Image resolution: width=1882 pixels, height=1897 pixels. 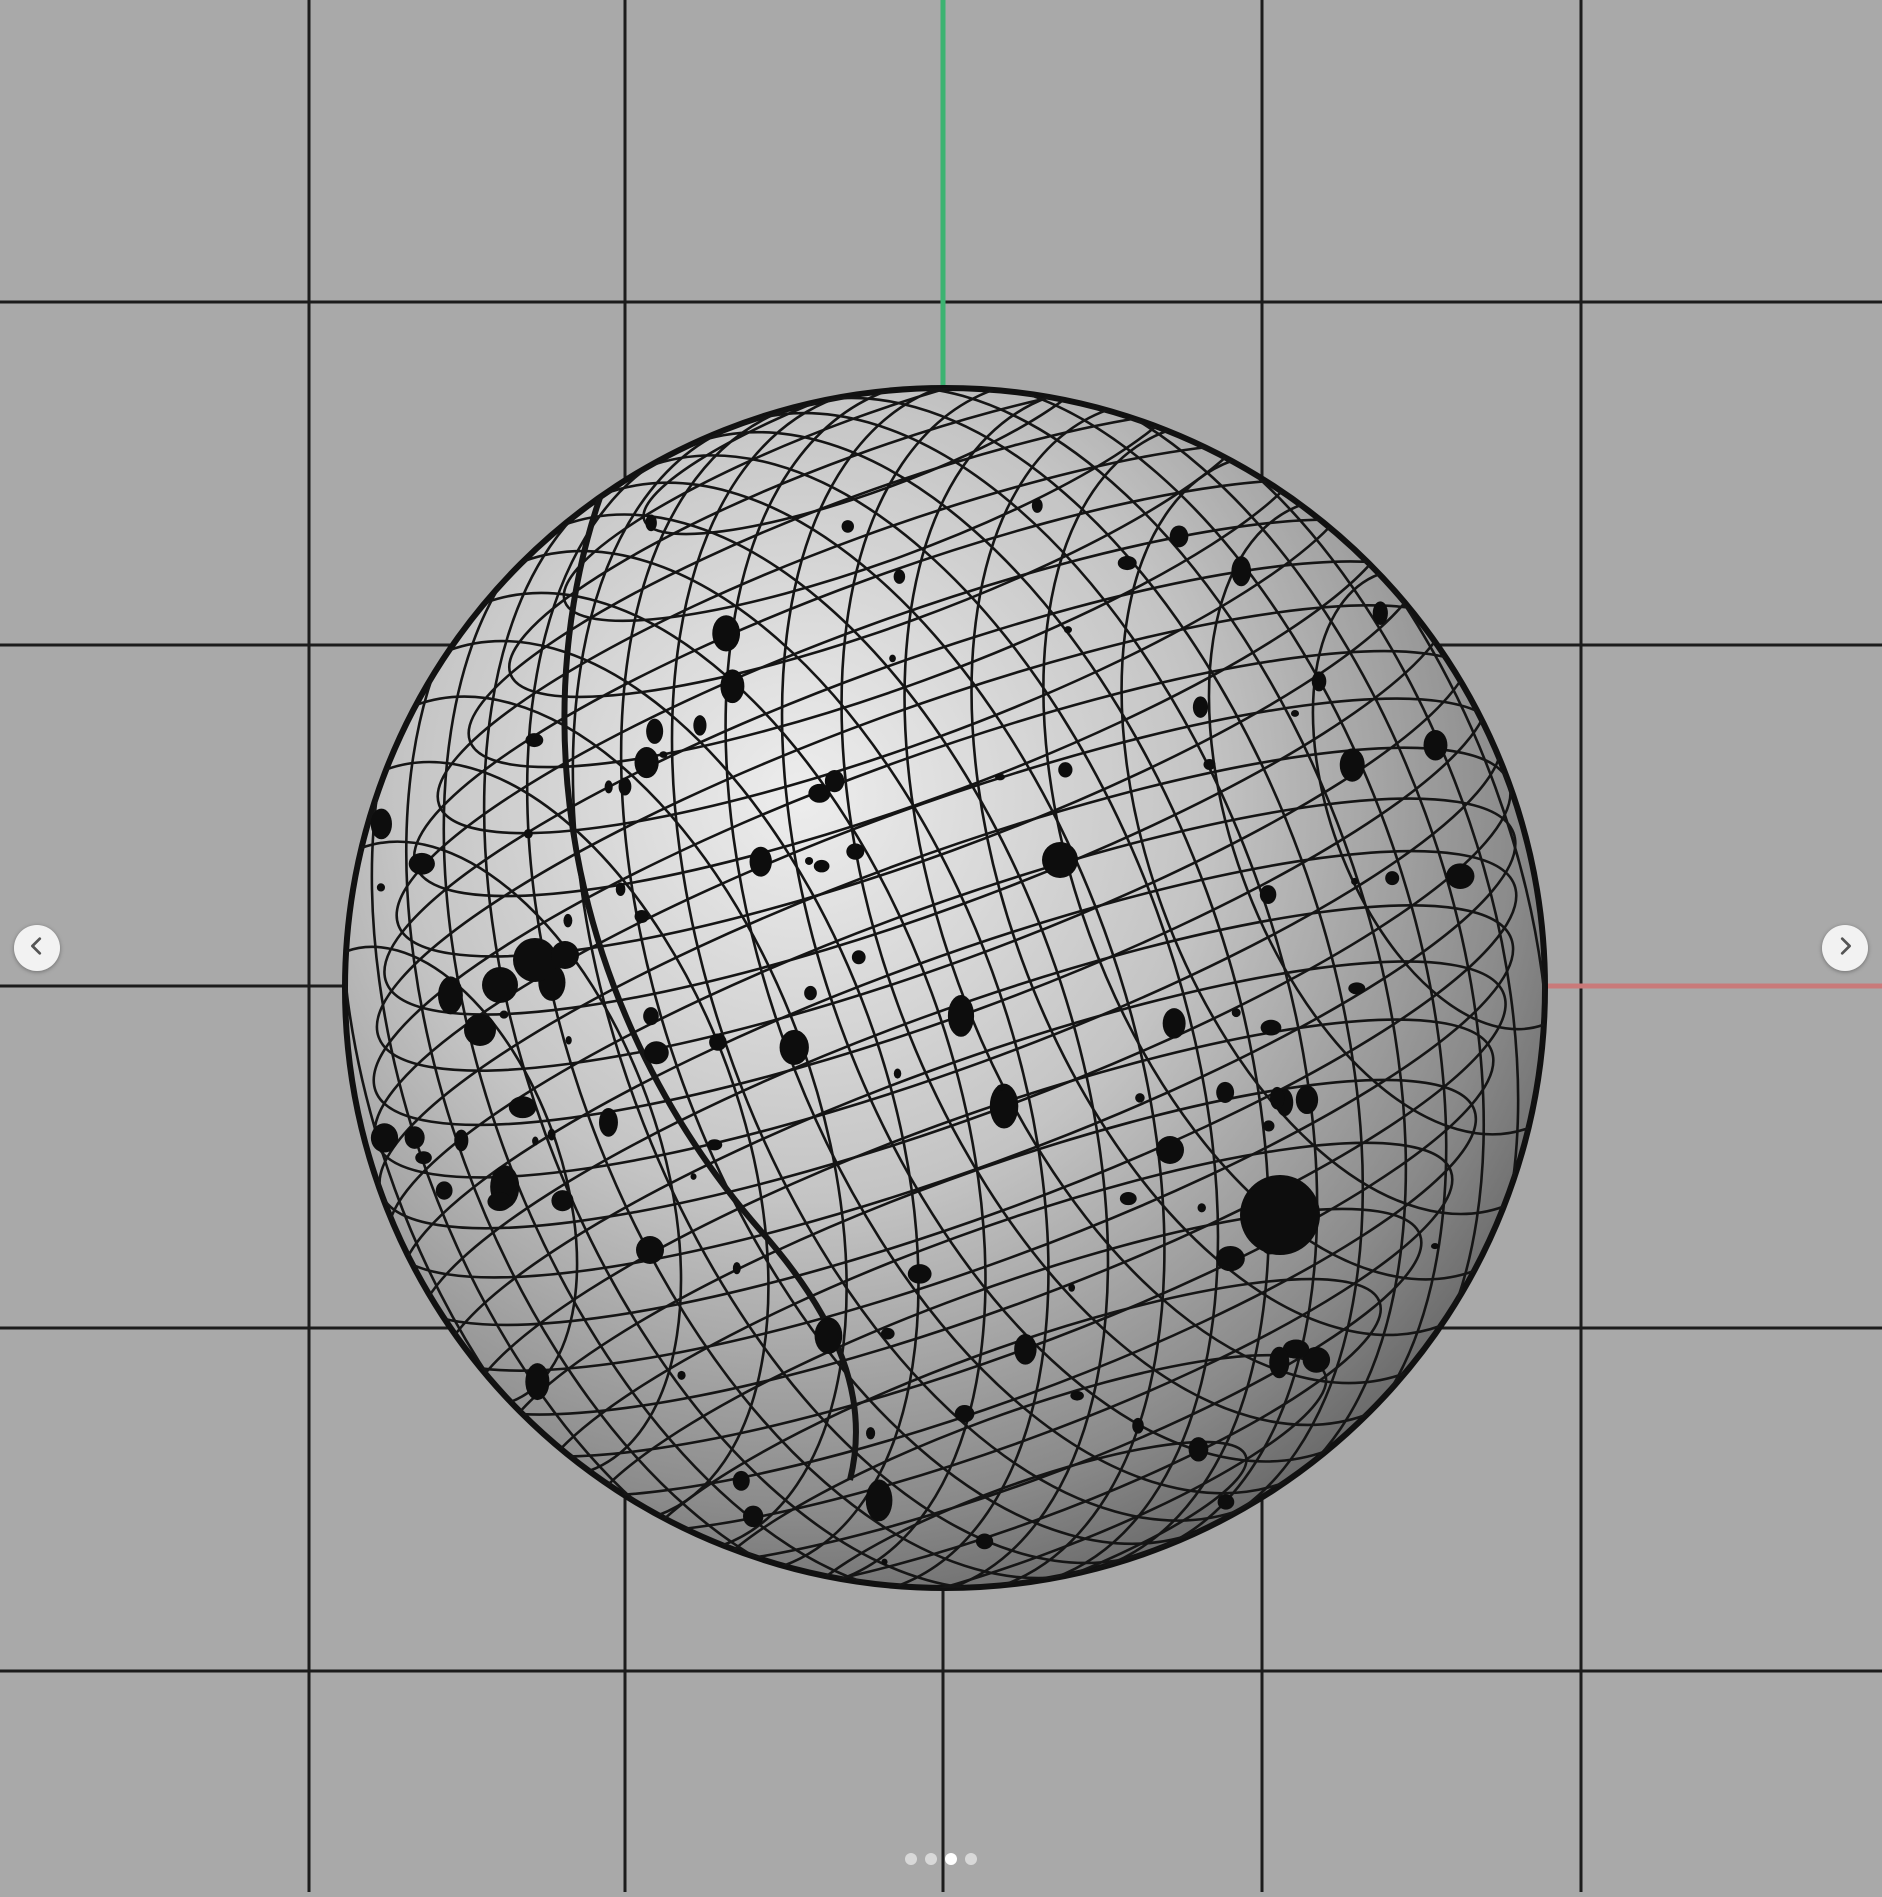 I want to click on next-slide-button, so click(x=1845, y=948).